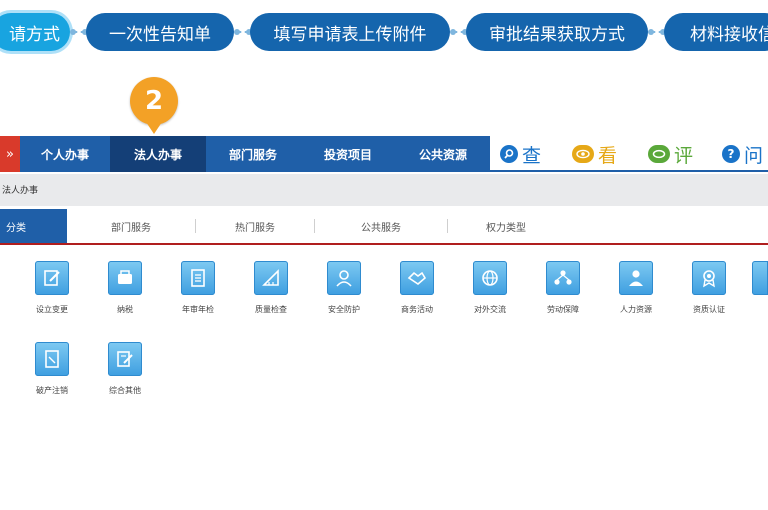 Image resolution: width=768 pixels, height=510 pixels. I want to click on tab-label: 部门服务, so click(131, 228).